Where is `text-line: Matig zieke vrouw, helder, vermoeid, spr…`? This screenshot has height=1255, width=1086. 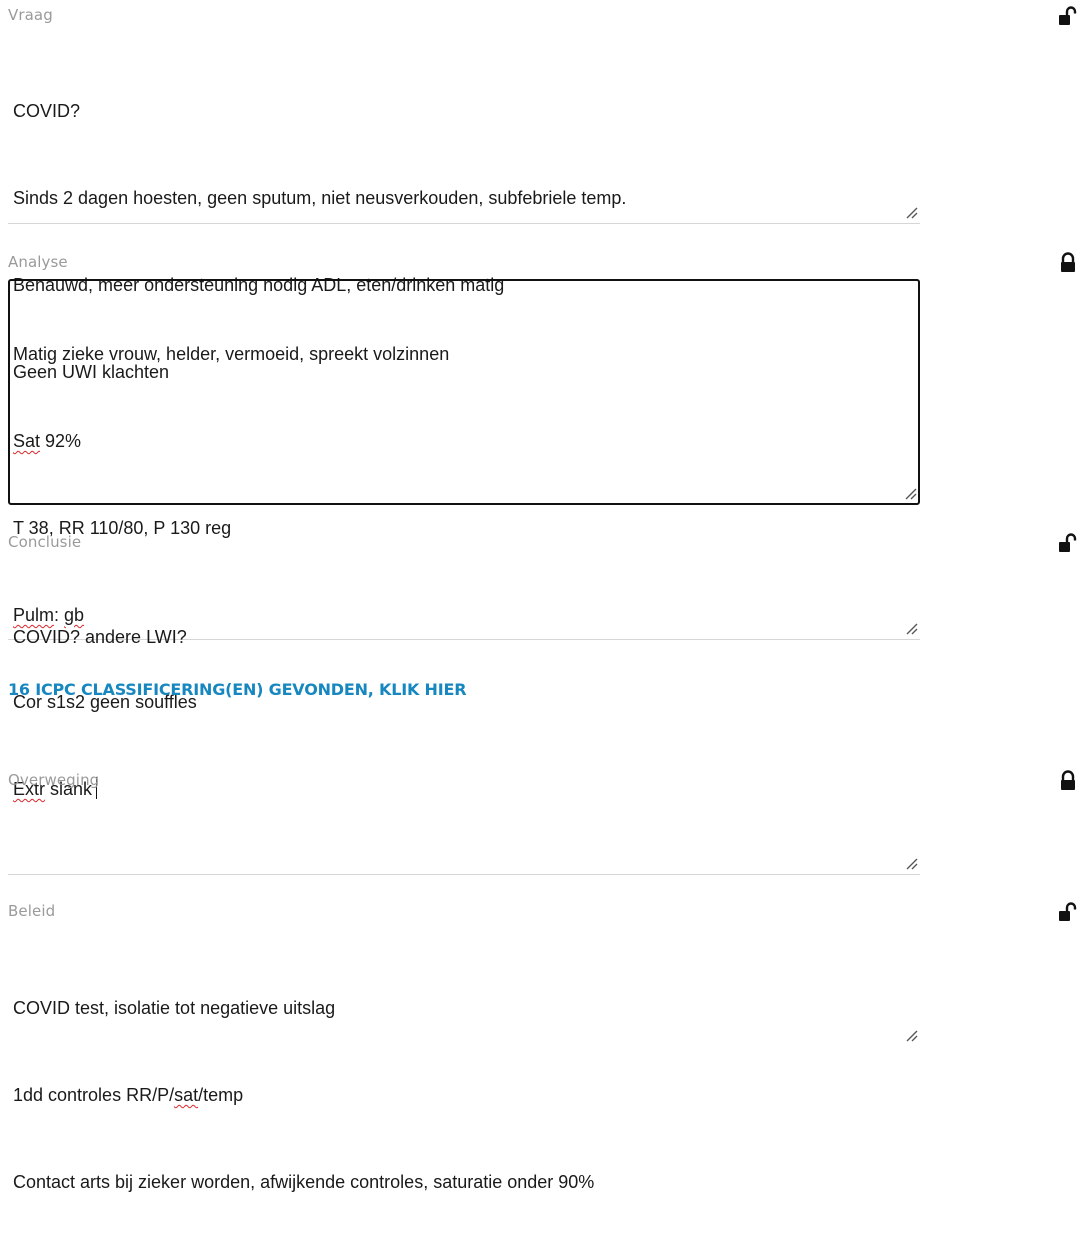 text-line: Matig zieke vrouw, helder, vermoeid, spr… is located at coordinates (231, 354).